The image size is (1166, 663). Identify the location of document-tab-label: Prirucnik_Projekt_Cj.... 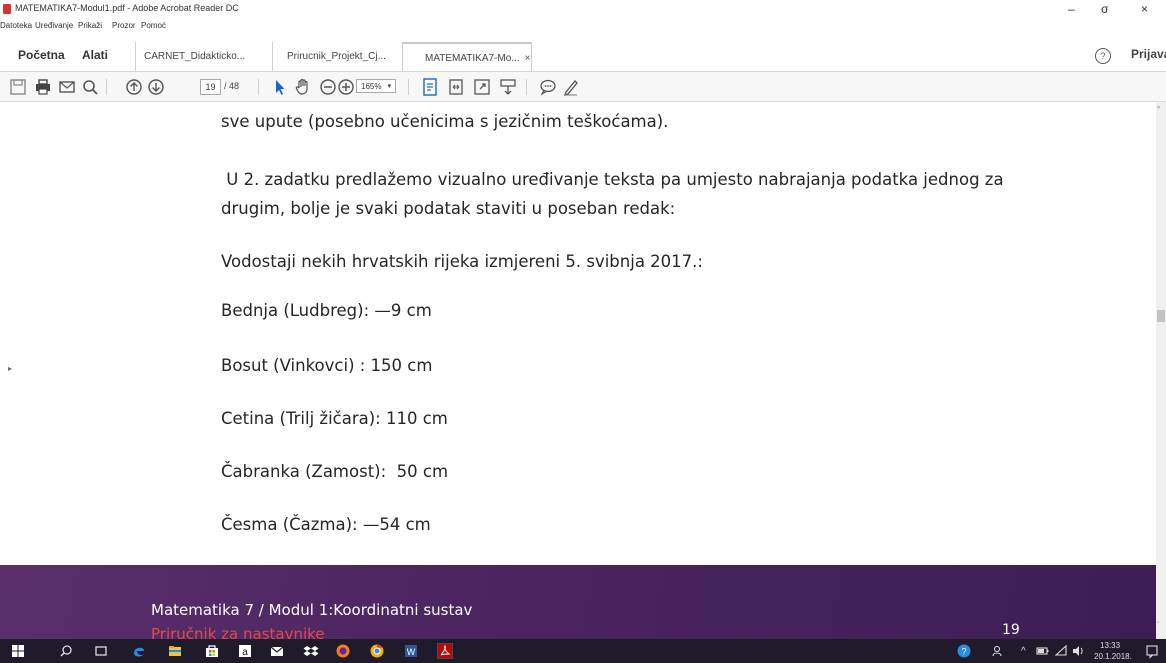
(336, 56).